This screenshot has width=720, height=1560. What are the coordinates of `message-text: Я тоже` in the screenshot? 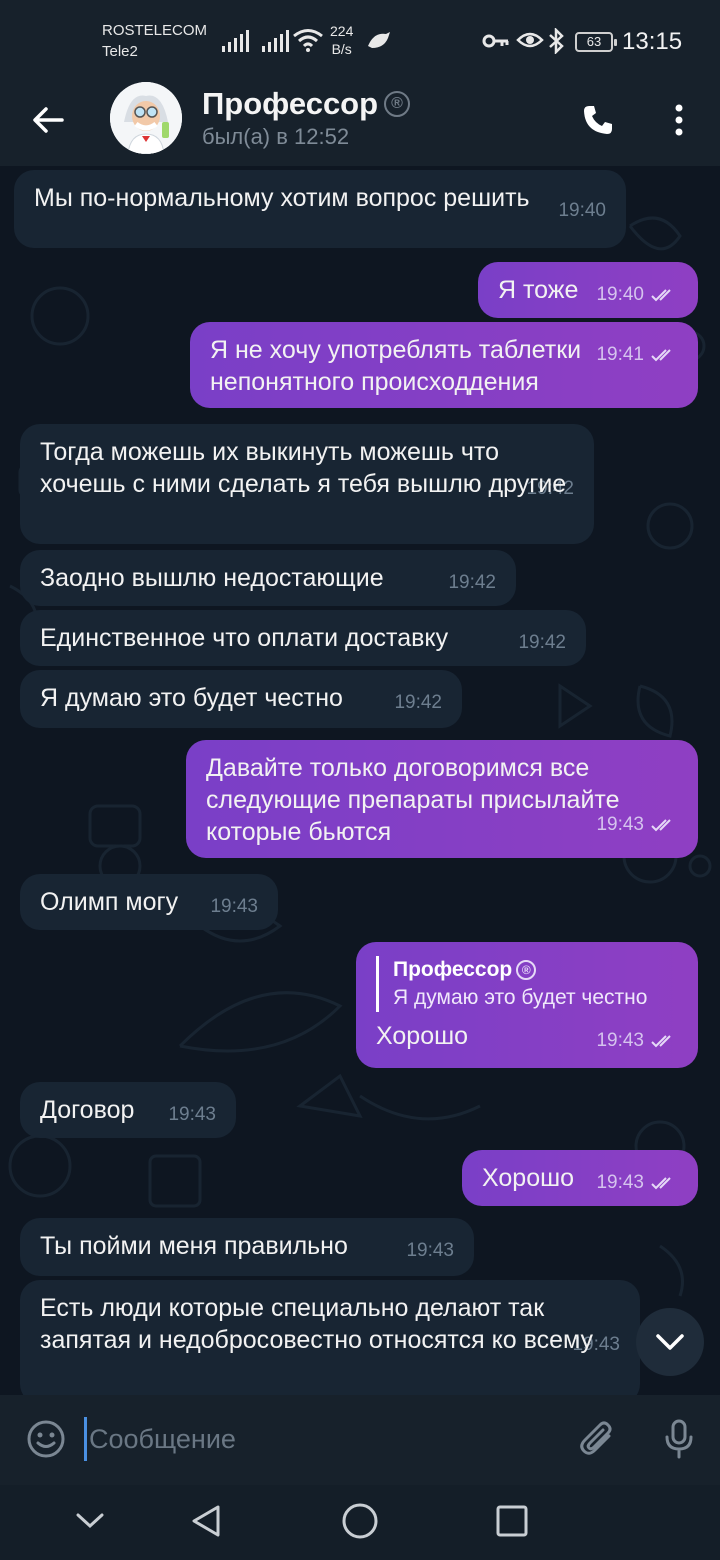 It's located at (538, 290).